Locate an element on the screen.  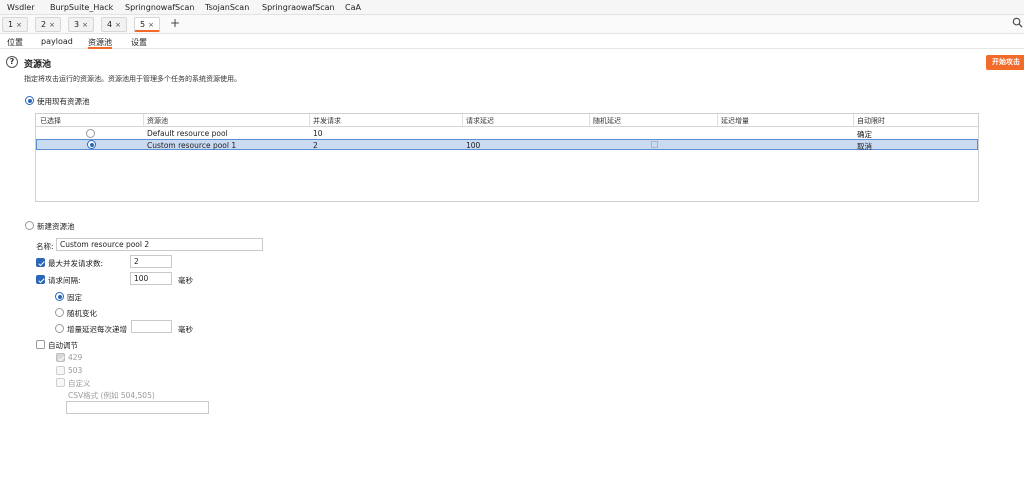
csv-format-label: CSV格式 (例如 504,505) is located at coordinates (111, 395).